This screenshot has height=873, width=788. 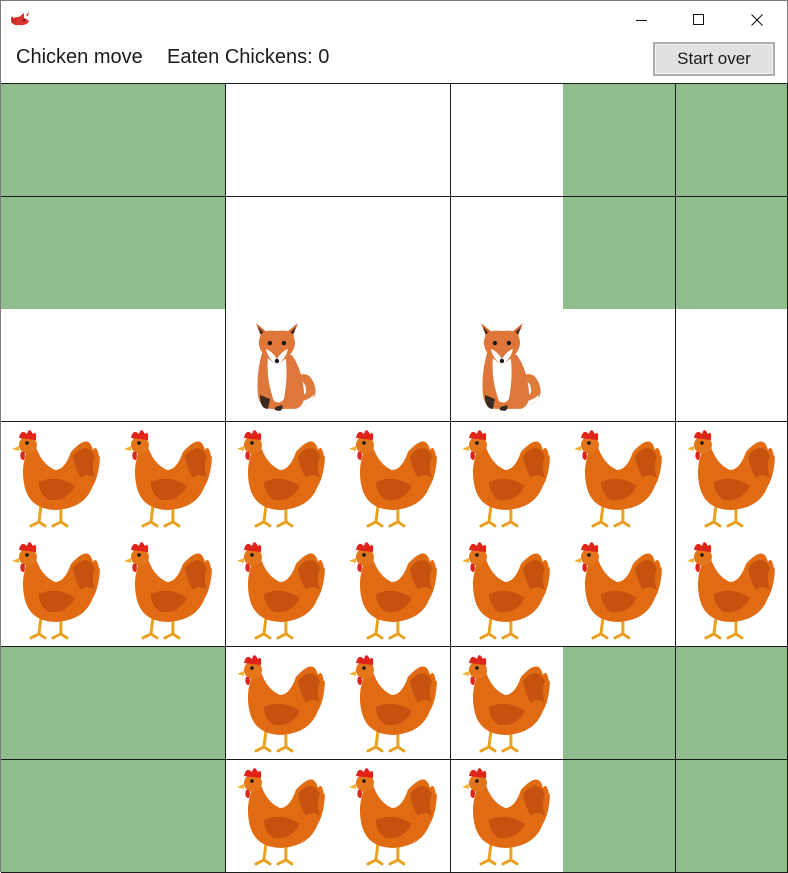 I want to click on close-button, so click(x=757, y=20).